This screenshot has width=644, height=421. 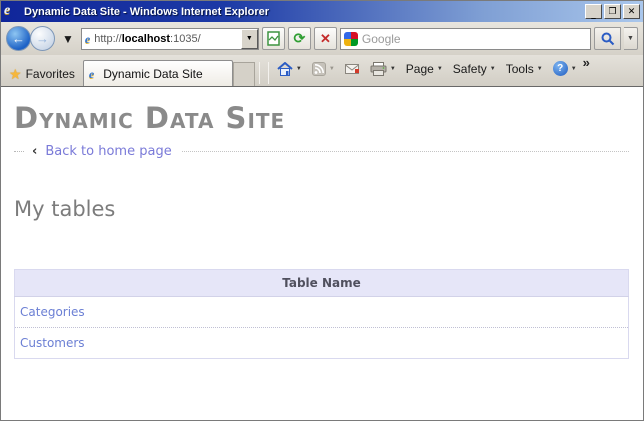 What do you see at coordinates (381, 38) in the screenshot?
I see `search-placeholder: Google` at bounding box center [381, 38].